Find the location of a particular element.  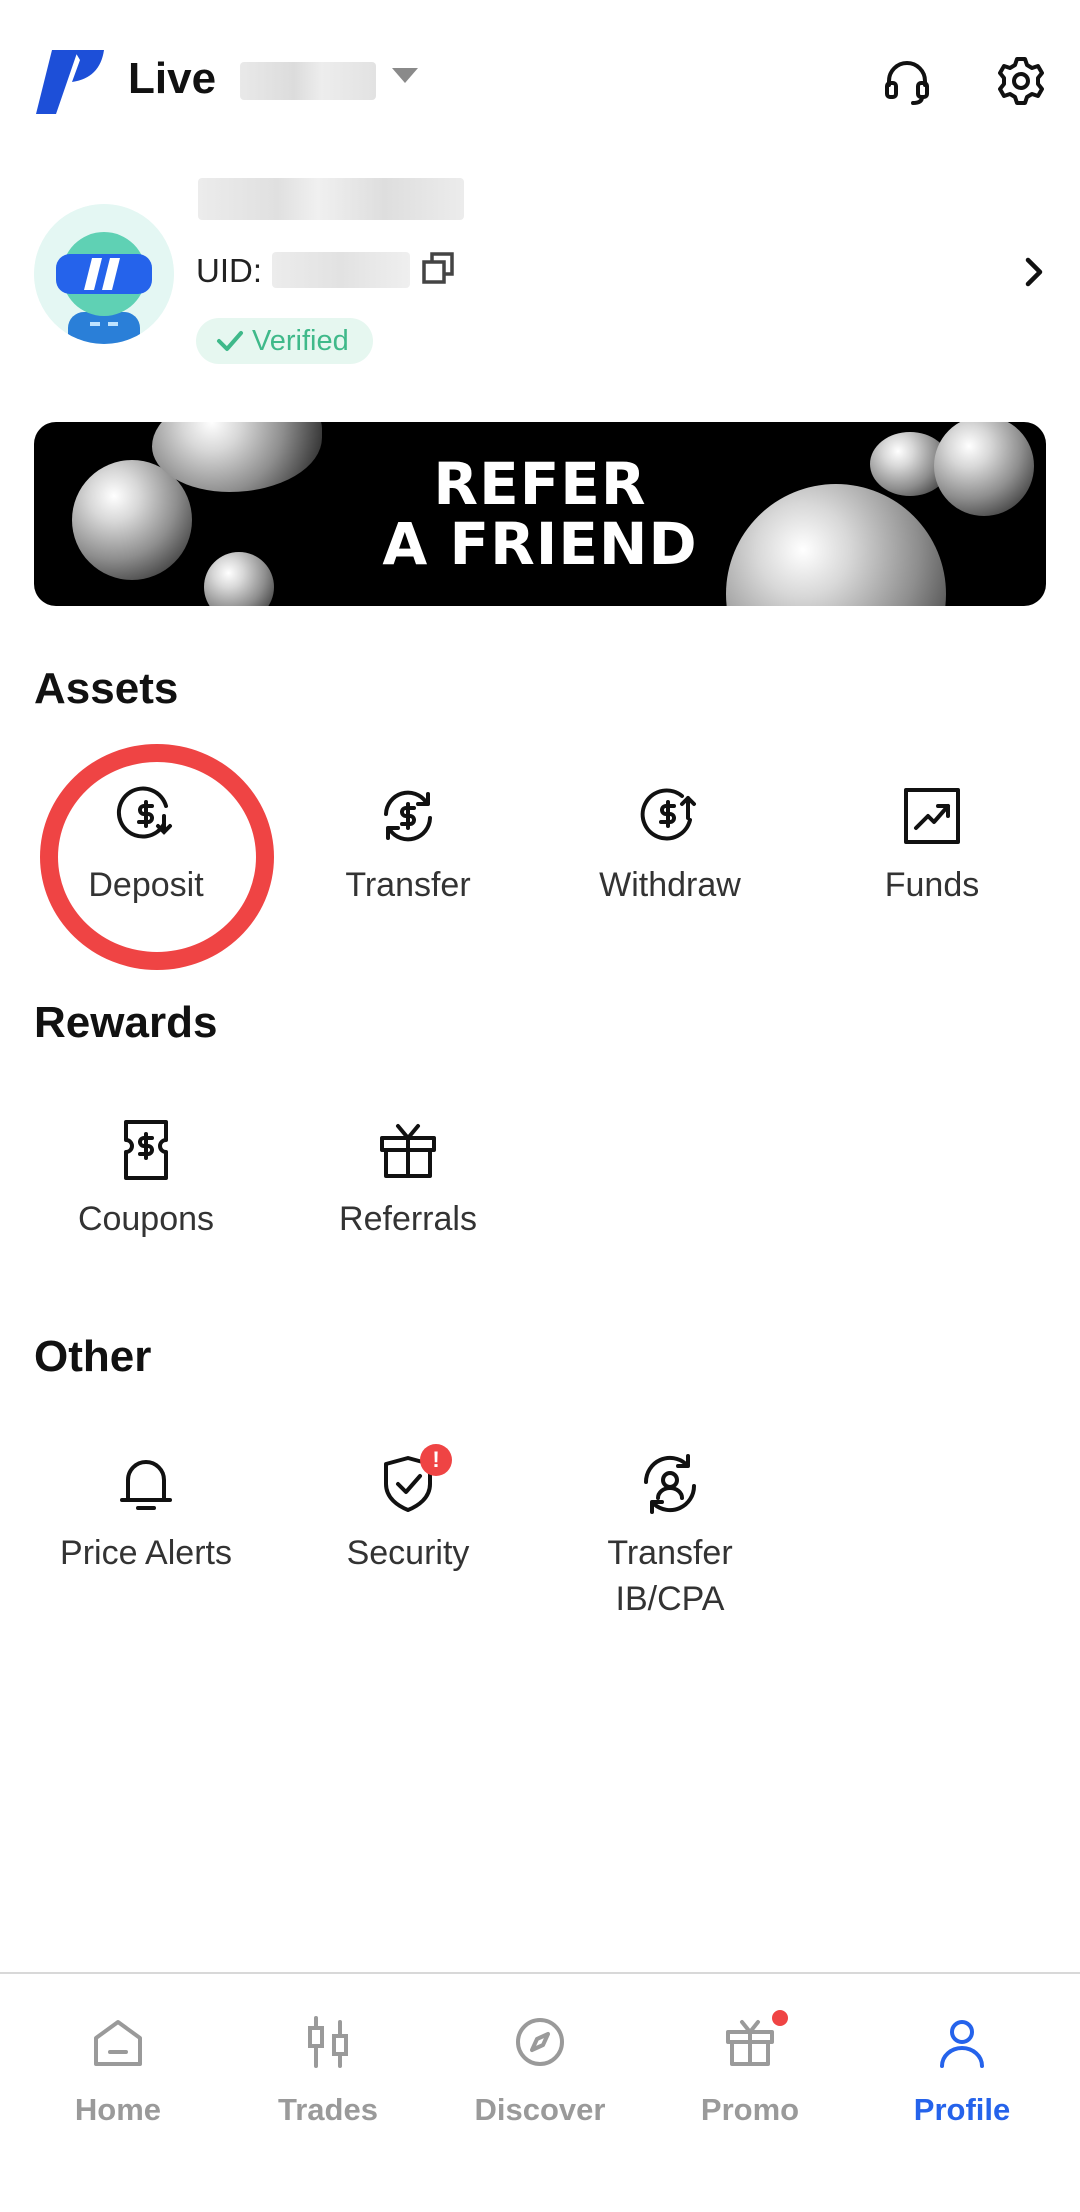

user-name-redacted is located at coordinates (331, 199).